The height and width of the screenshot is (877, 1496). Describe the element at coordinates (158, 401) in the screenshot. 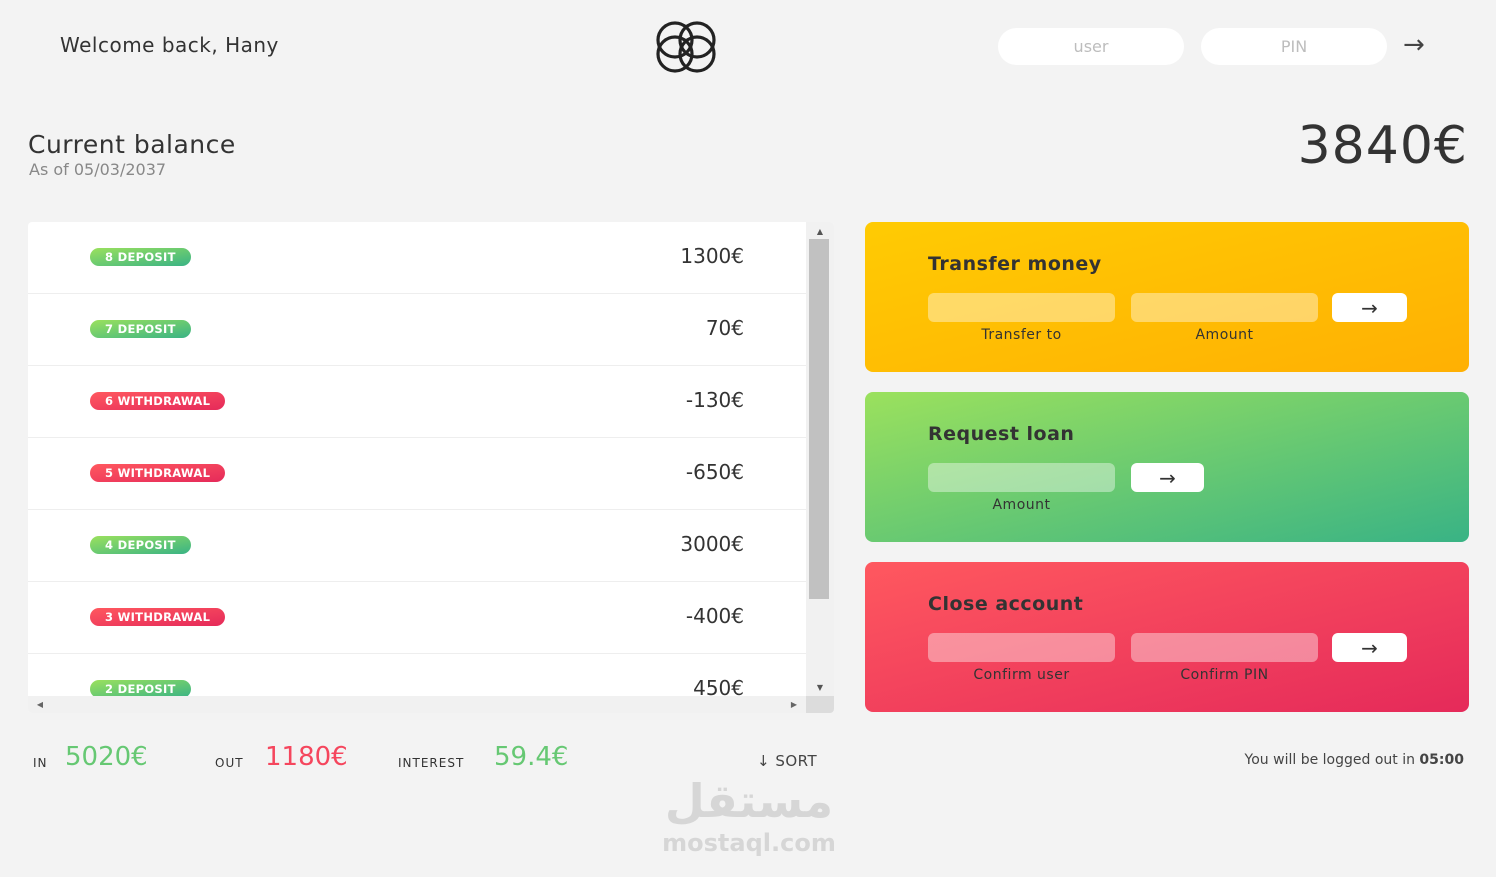

I see `movement-type-badge: 6 WITHDRAWAL` at that location.